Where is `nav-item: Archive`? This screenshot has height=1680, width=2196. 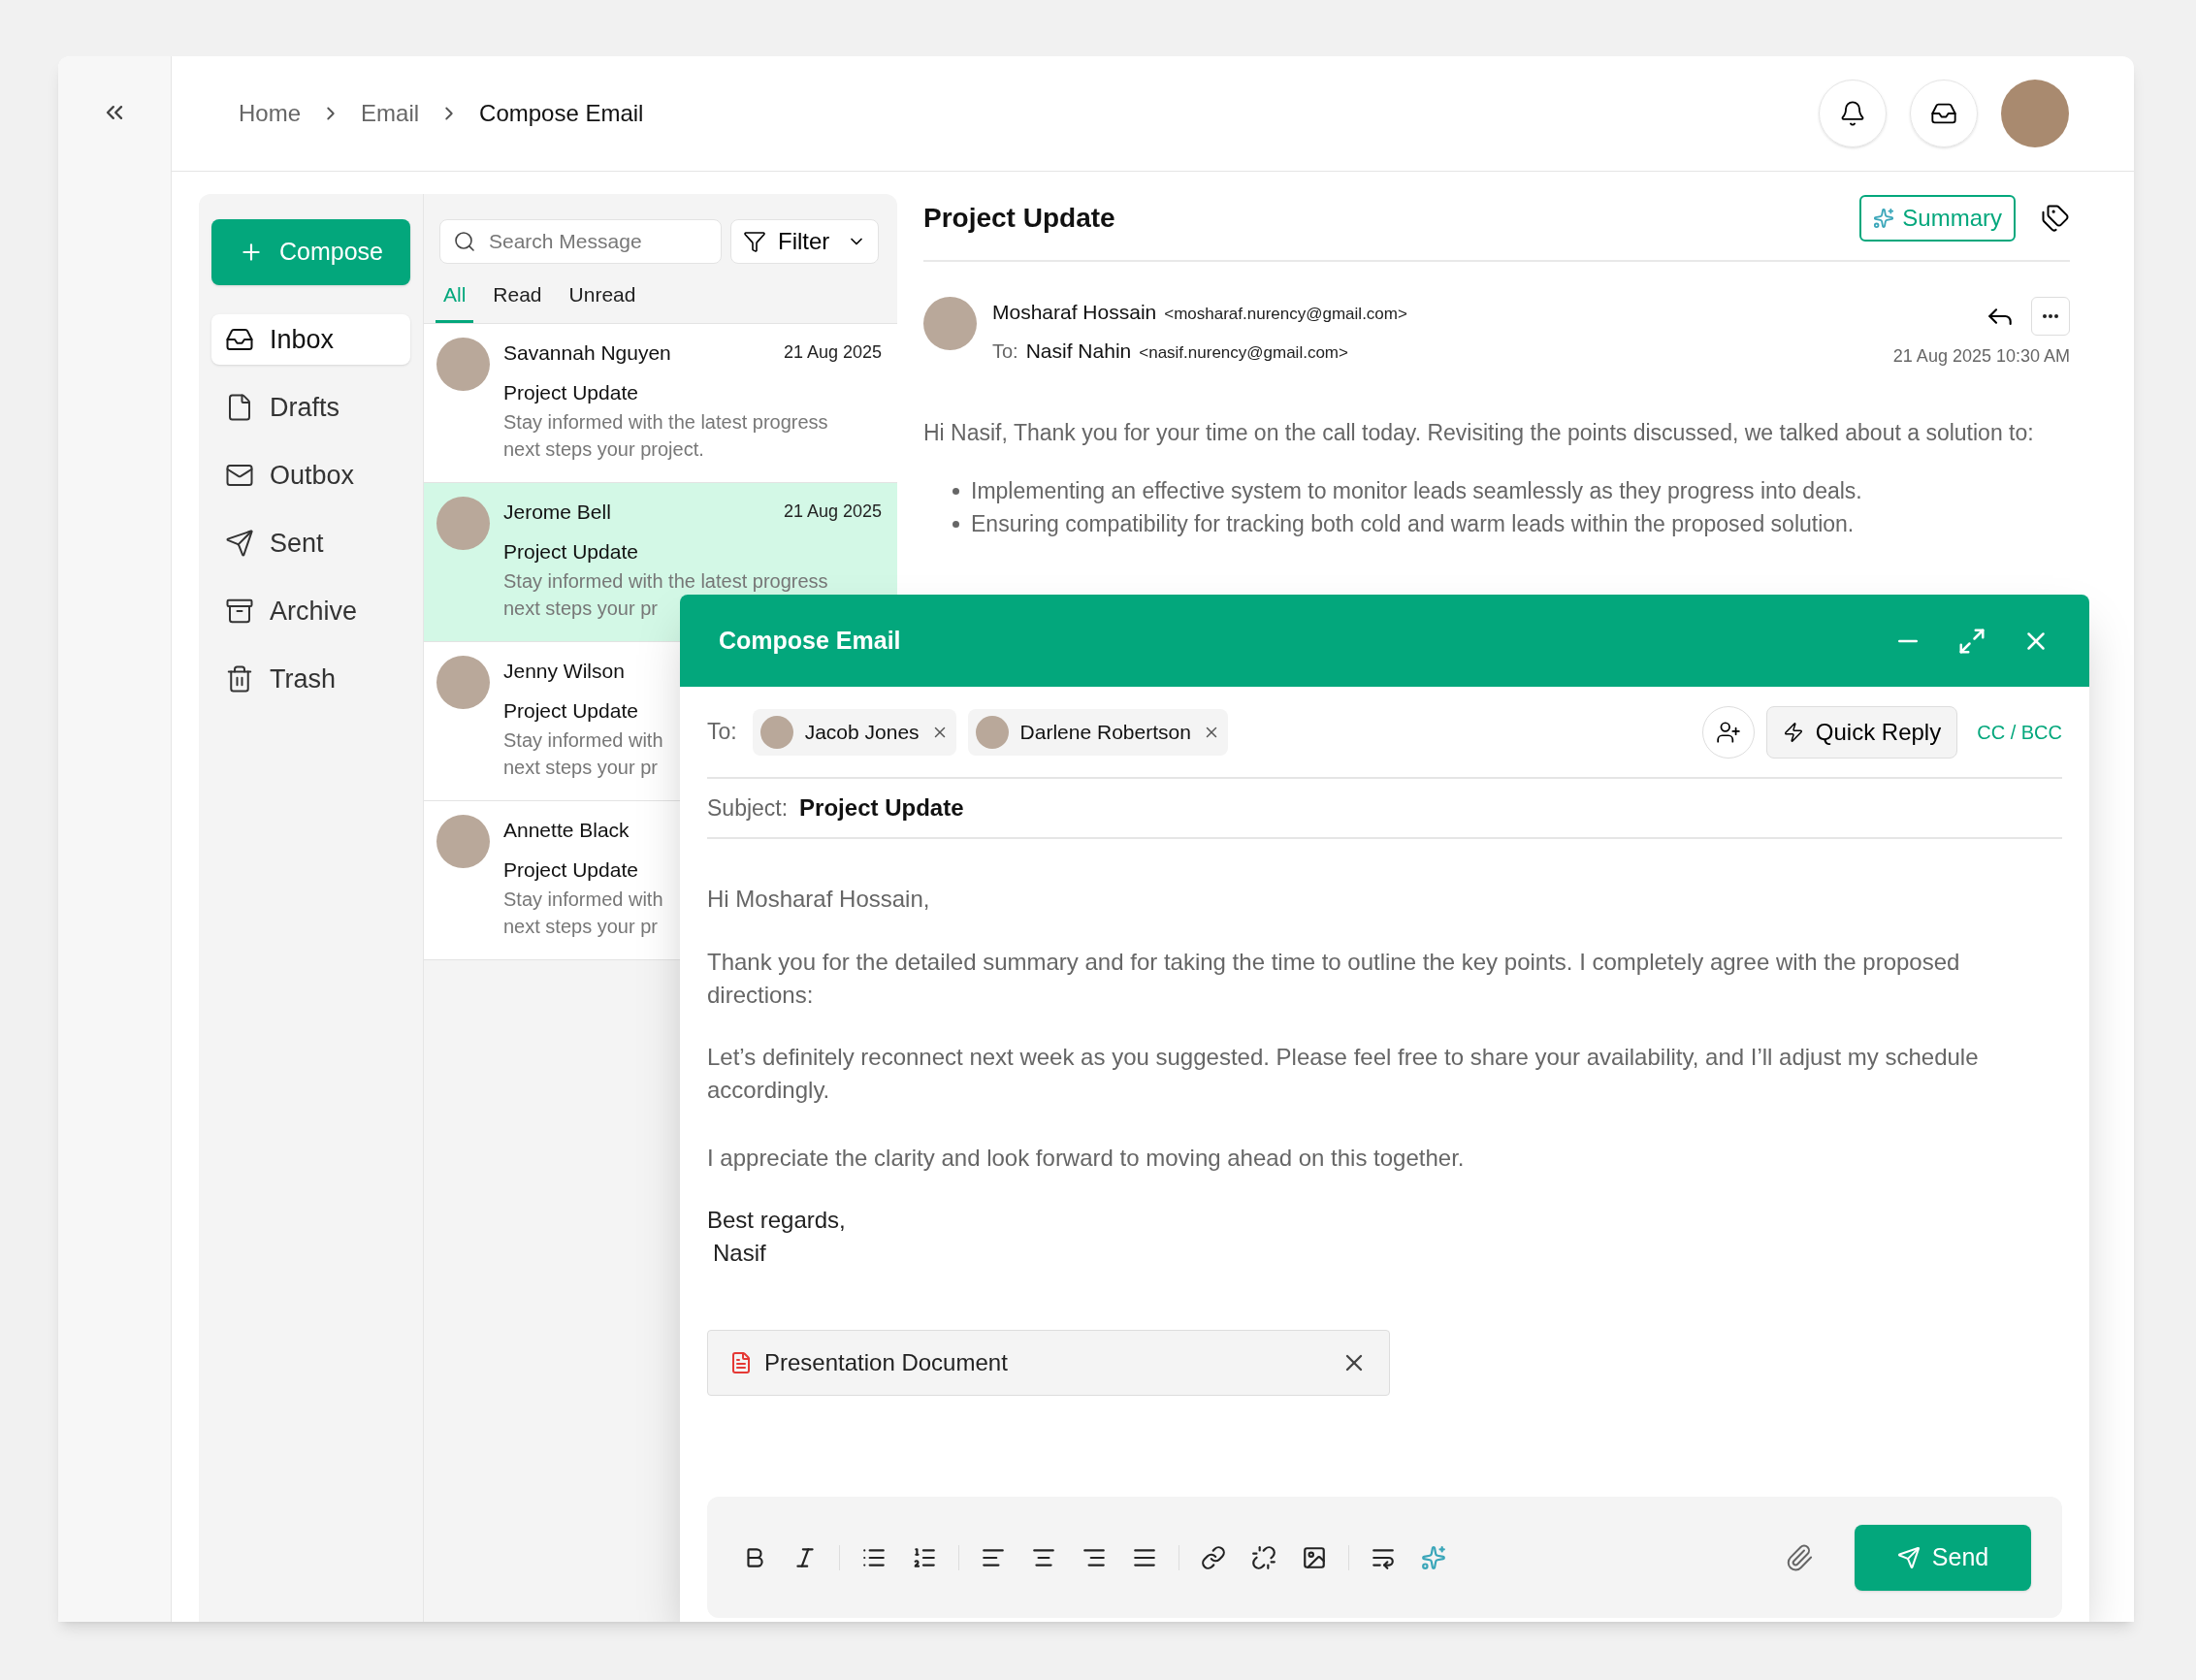 nav-item: Archive is located at coordinates (310, 611).